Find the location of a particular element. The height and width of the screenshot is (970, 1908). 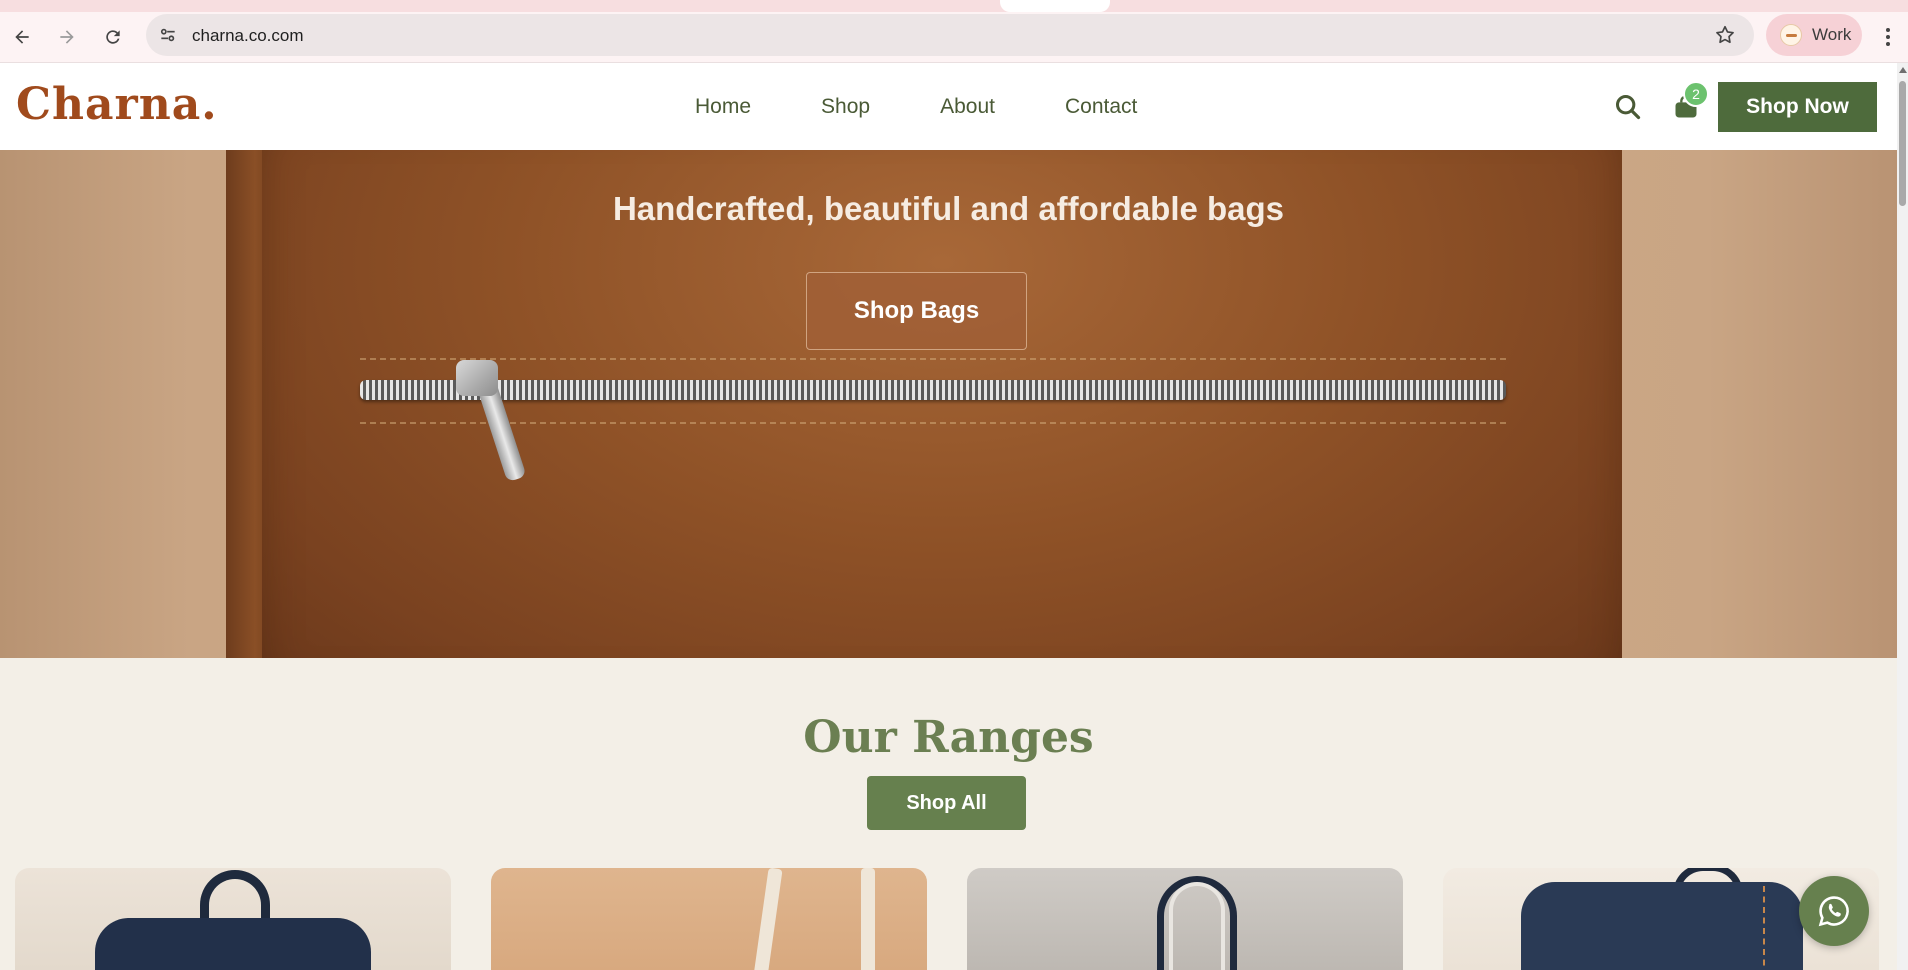

profile-label: Work is located at coordinates (1832, 34).